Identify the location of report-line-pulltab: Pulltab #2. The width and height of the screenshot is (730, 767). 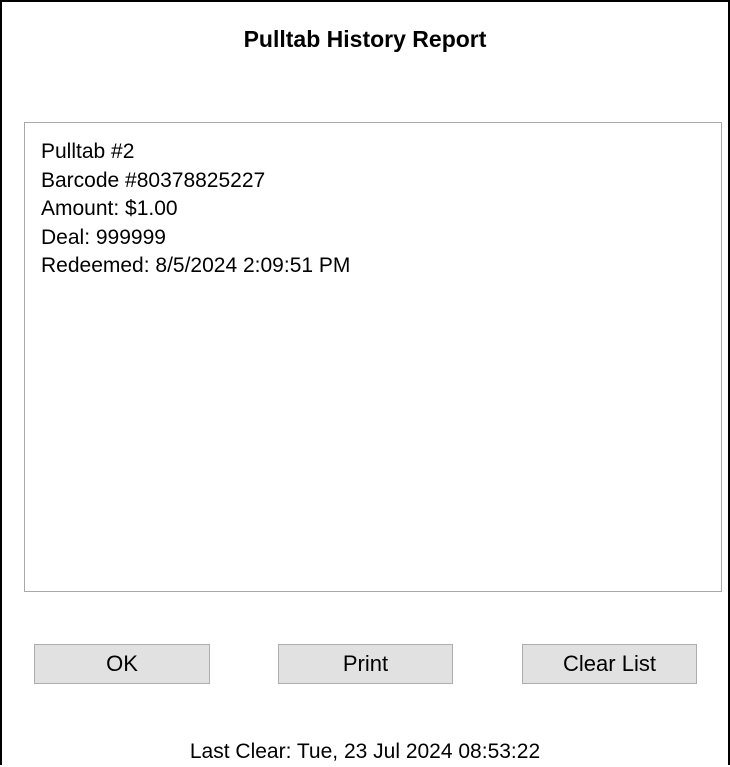
(88, 151).